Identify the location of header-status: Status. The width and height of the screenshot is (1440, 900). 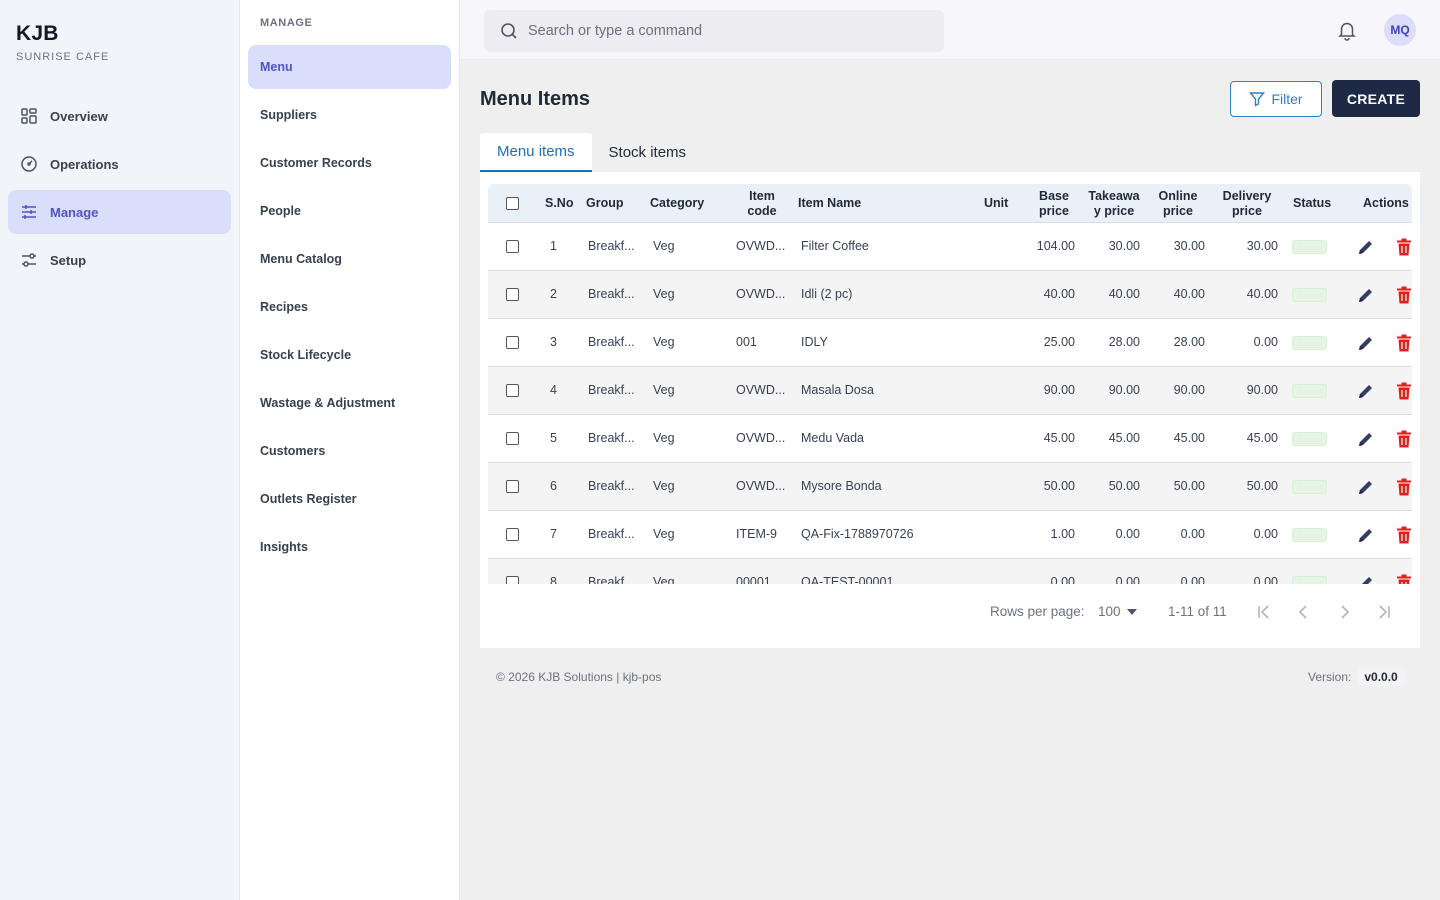
(1312, 203).